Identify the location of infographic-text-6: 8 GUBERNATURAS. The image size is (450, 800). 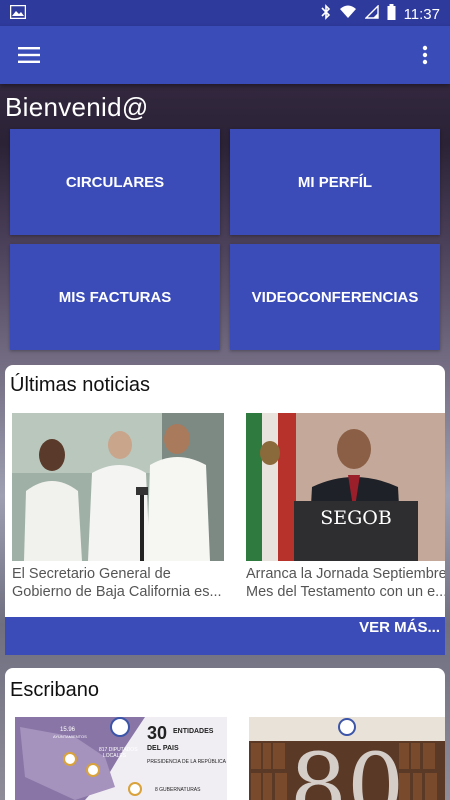
(178, 790).